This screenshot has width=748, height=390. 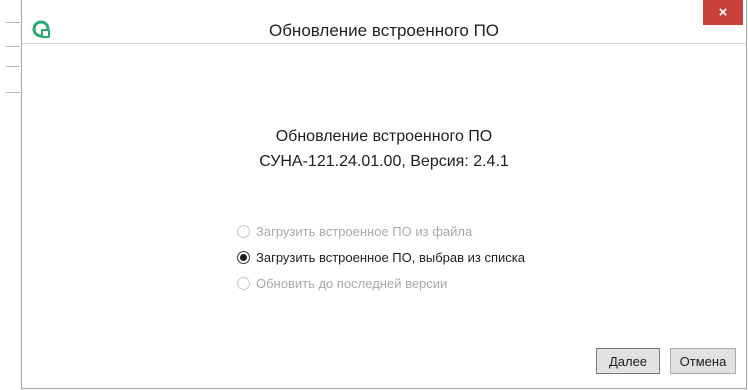 What do you see at coordinates (384, 136) in the screenshot?
I see `content-heading: Обновление встроенного ПО` at bounding box center [384, 136].